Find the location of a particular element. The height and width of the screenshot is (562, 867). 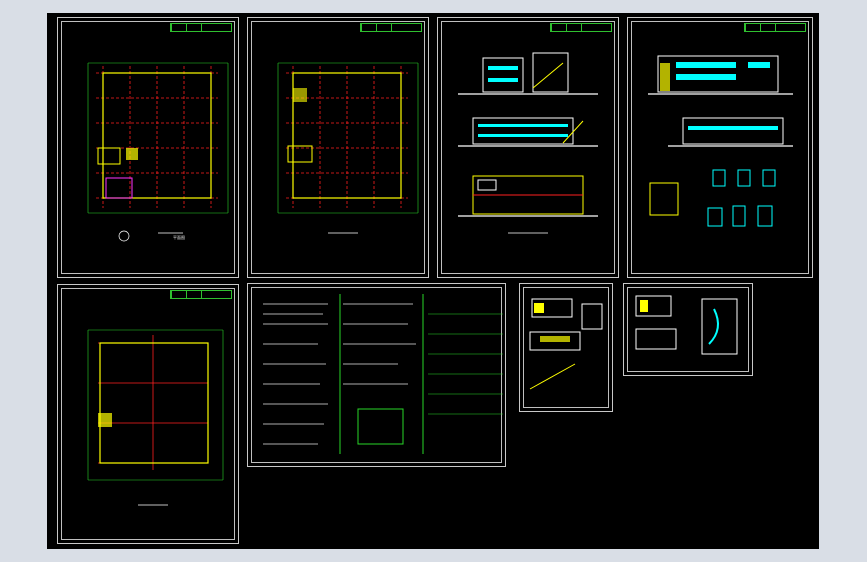

sheet-caption: 平面图 is located at coordinates (179, 237).